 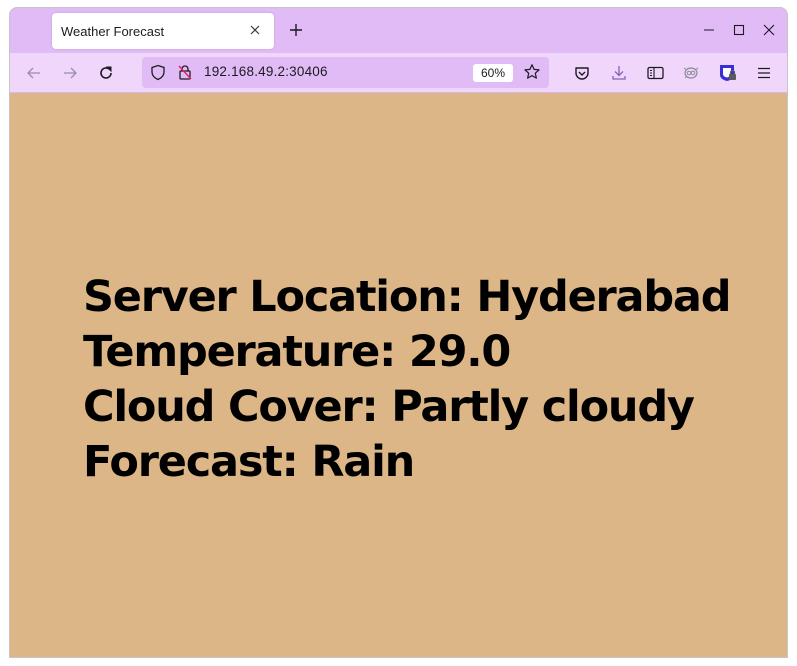 What do you see at coordinates (185, 72) in the screenshot?
I see `lock-slash-icon` at bounding box center [185, 72].